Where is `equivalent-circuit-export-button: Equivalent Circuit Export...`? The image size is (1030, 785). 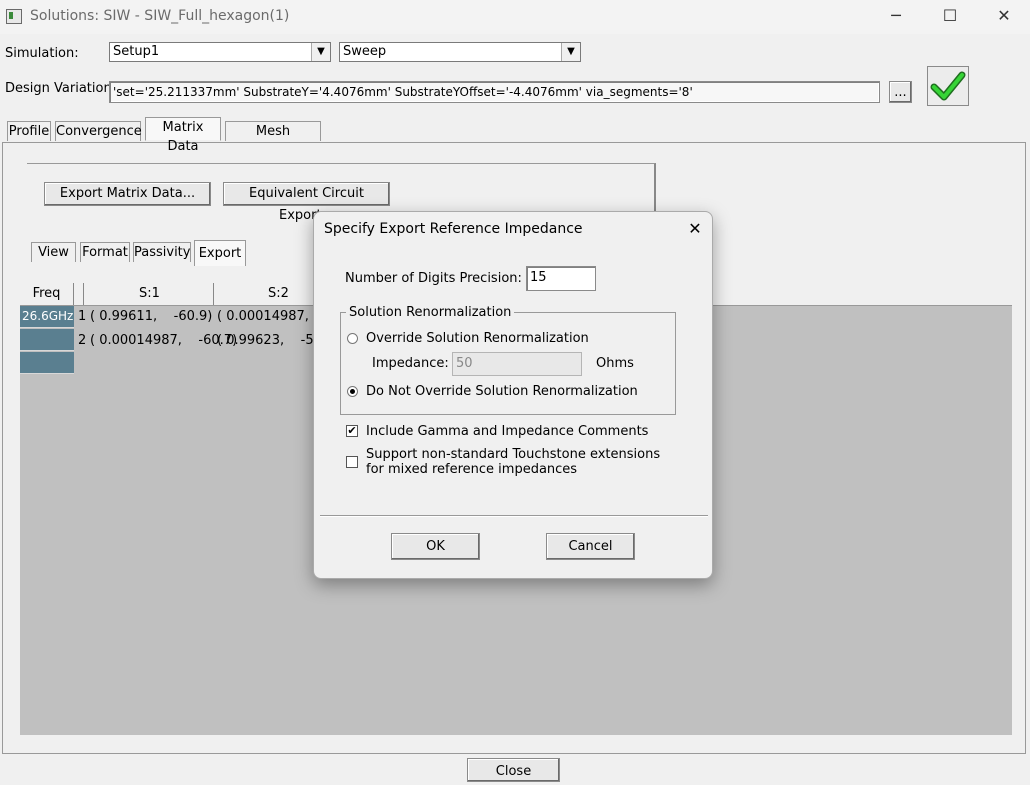
equivalent-circuit-export-button: Equivalent Circuit Export... is located at coordinates (306, 202).